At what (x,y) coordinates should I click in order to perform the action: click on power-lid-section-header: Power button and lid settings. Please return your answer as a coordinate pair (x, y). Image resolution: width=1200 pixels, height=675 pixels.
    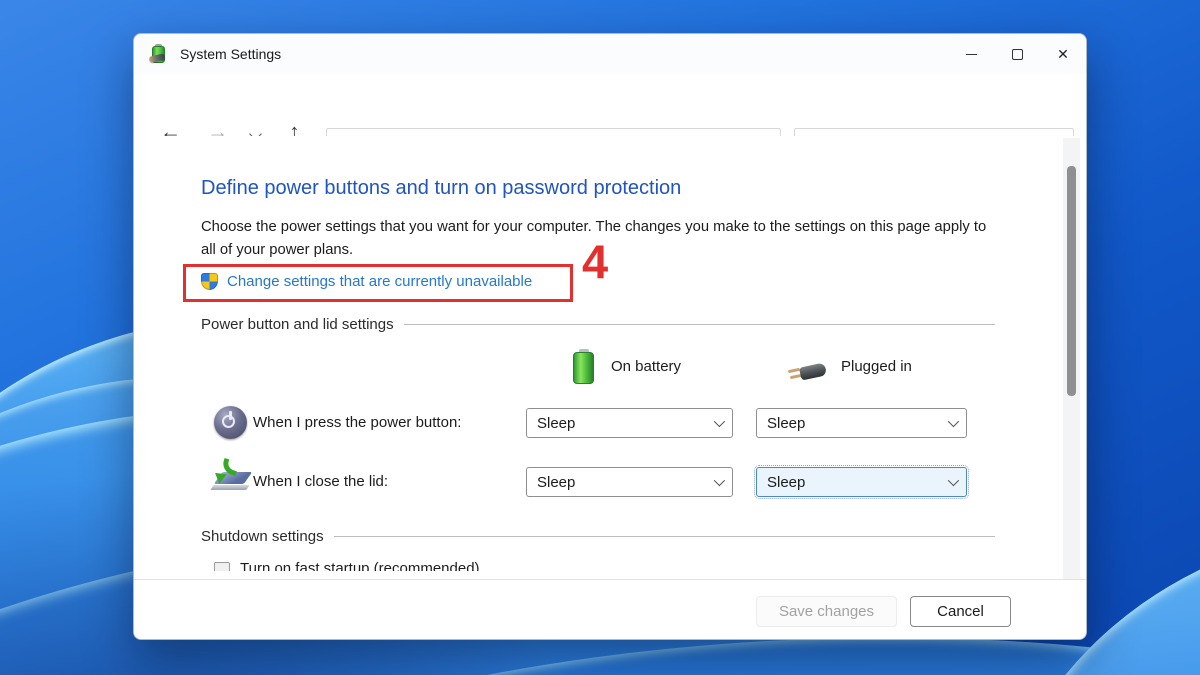
    Looking at the image, I should click on (598, 324).